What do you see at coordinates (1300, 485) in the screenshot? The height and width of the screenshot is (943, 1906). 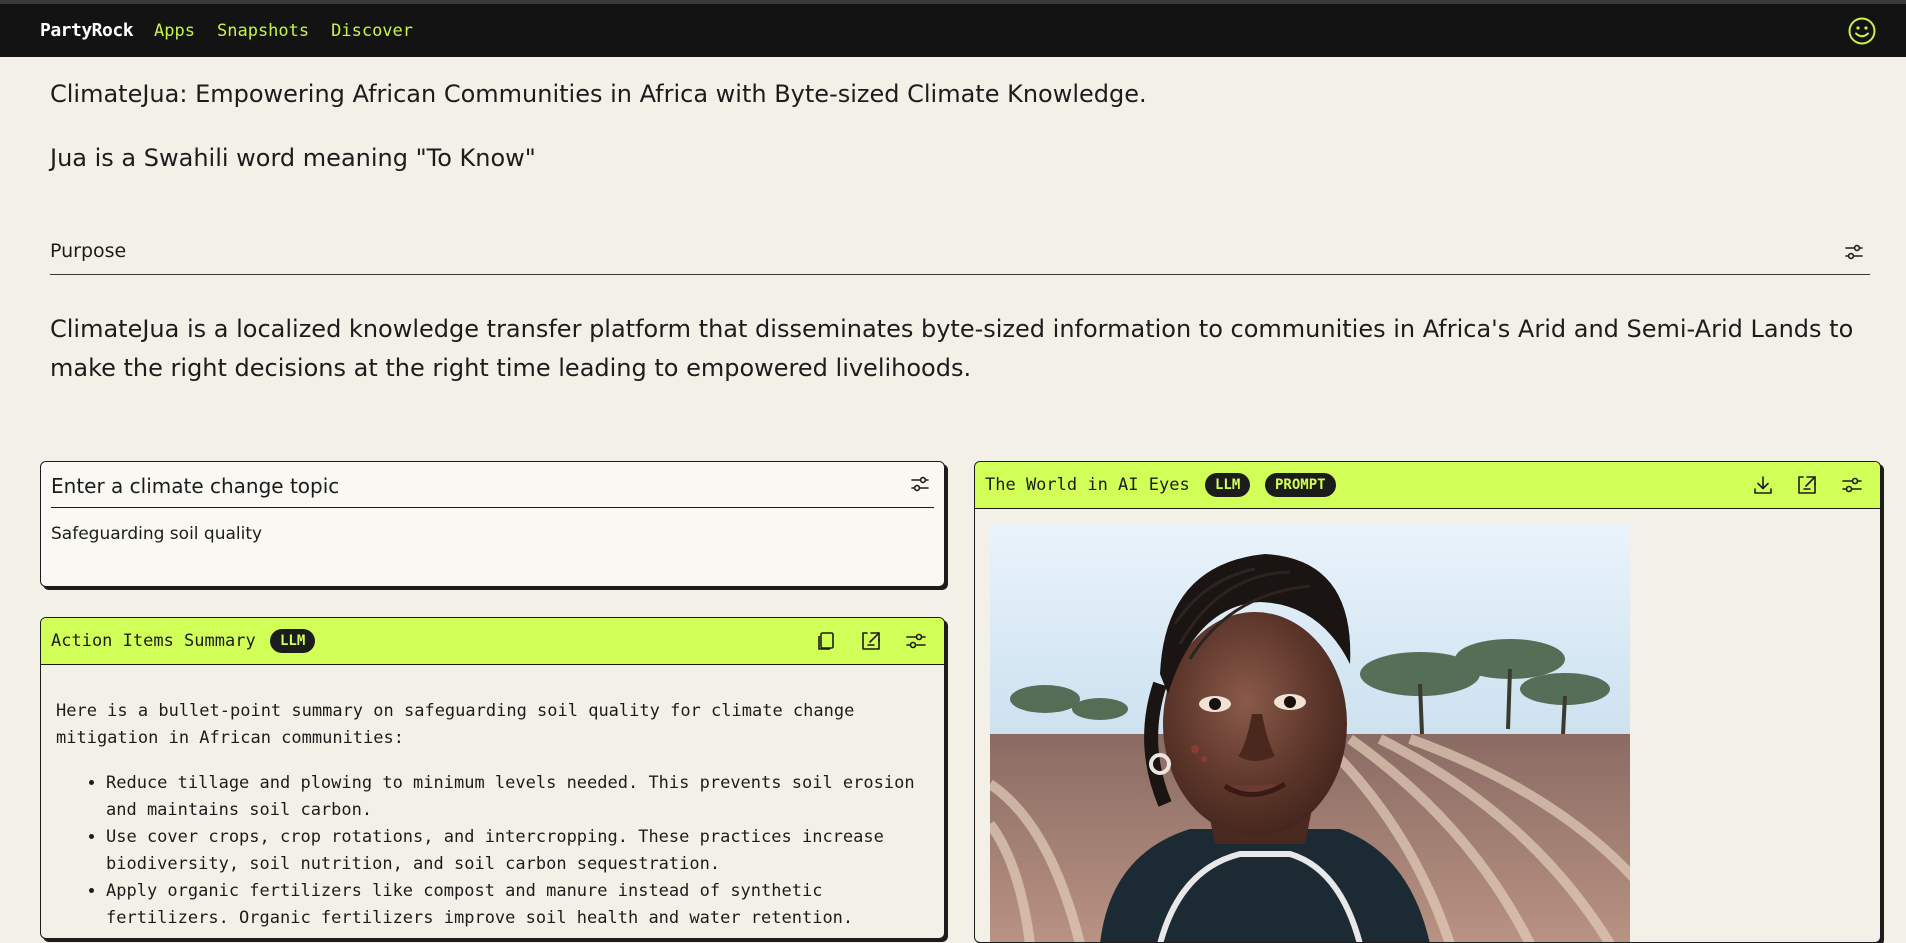 I see `prompt-badge: PROMPT` at bounding box center [1300, 485].